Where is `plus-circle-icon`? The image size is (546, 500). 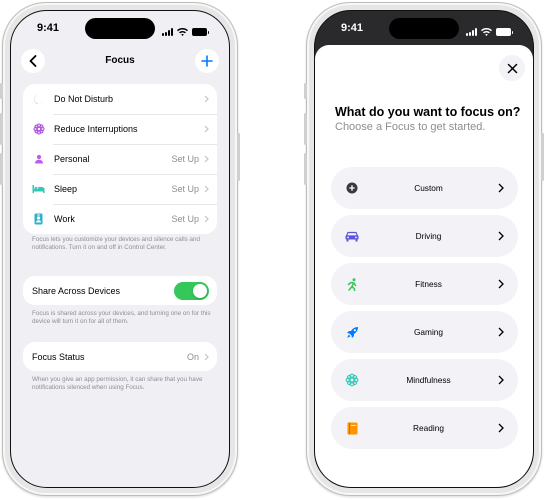 plus-circle-icon is located at coordinates (352, 188).